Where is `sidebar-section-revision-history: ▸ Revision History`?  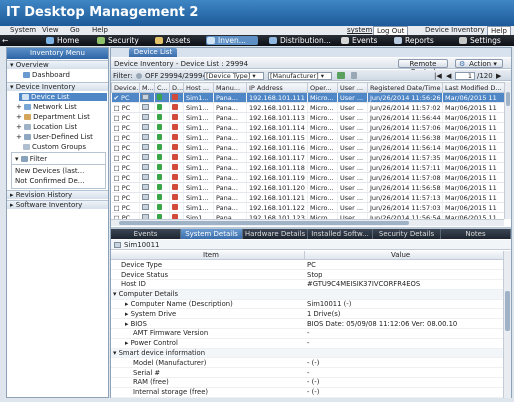
sidebar-section-revision-history: ▸ Revision History is located at coordinates (57, 194).